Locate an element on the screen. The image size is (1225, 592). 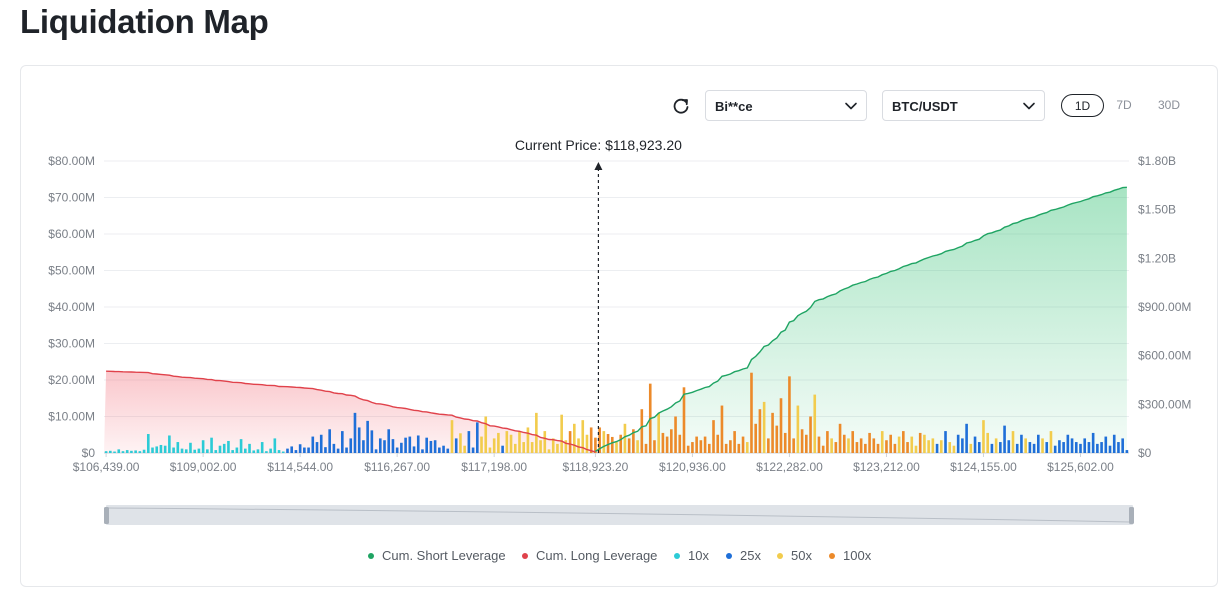
x-tick-label: $122,282.00 is located at coordinates (789, 467).